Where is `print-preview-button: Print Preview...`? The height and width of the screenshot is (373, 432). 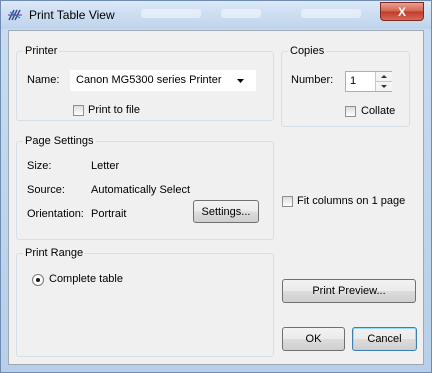 print-preview-button: Print Preview... is located at coordinates (349, 291).